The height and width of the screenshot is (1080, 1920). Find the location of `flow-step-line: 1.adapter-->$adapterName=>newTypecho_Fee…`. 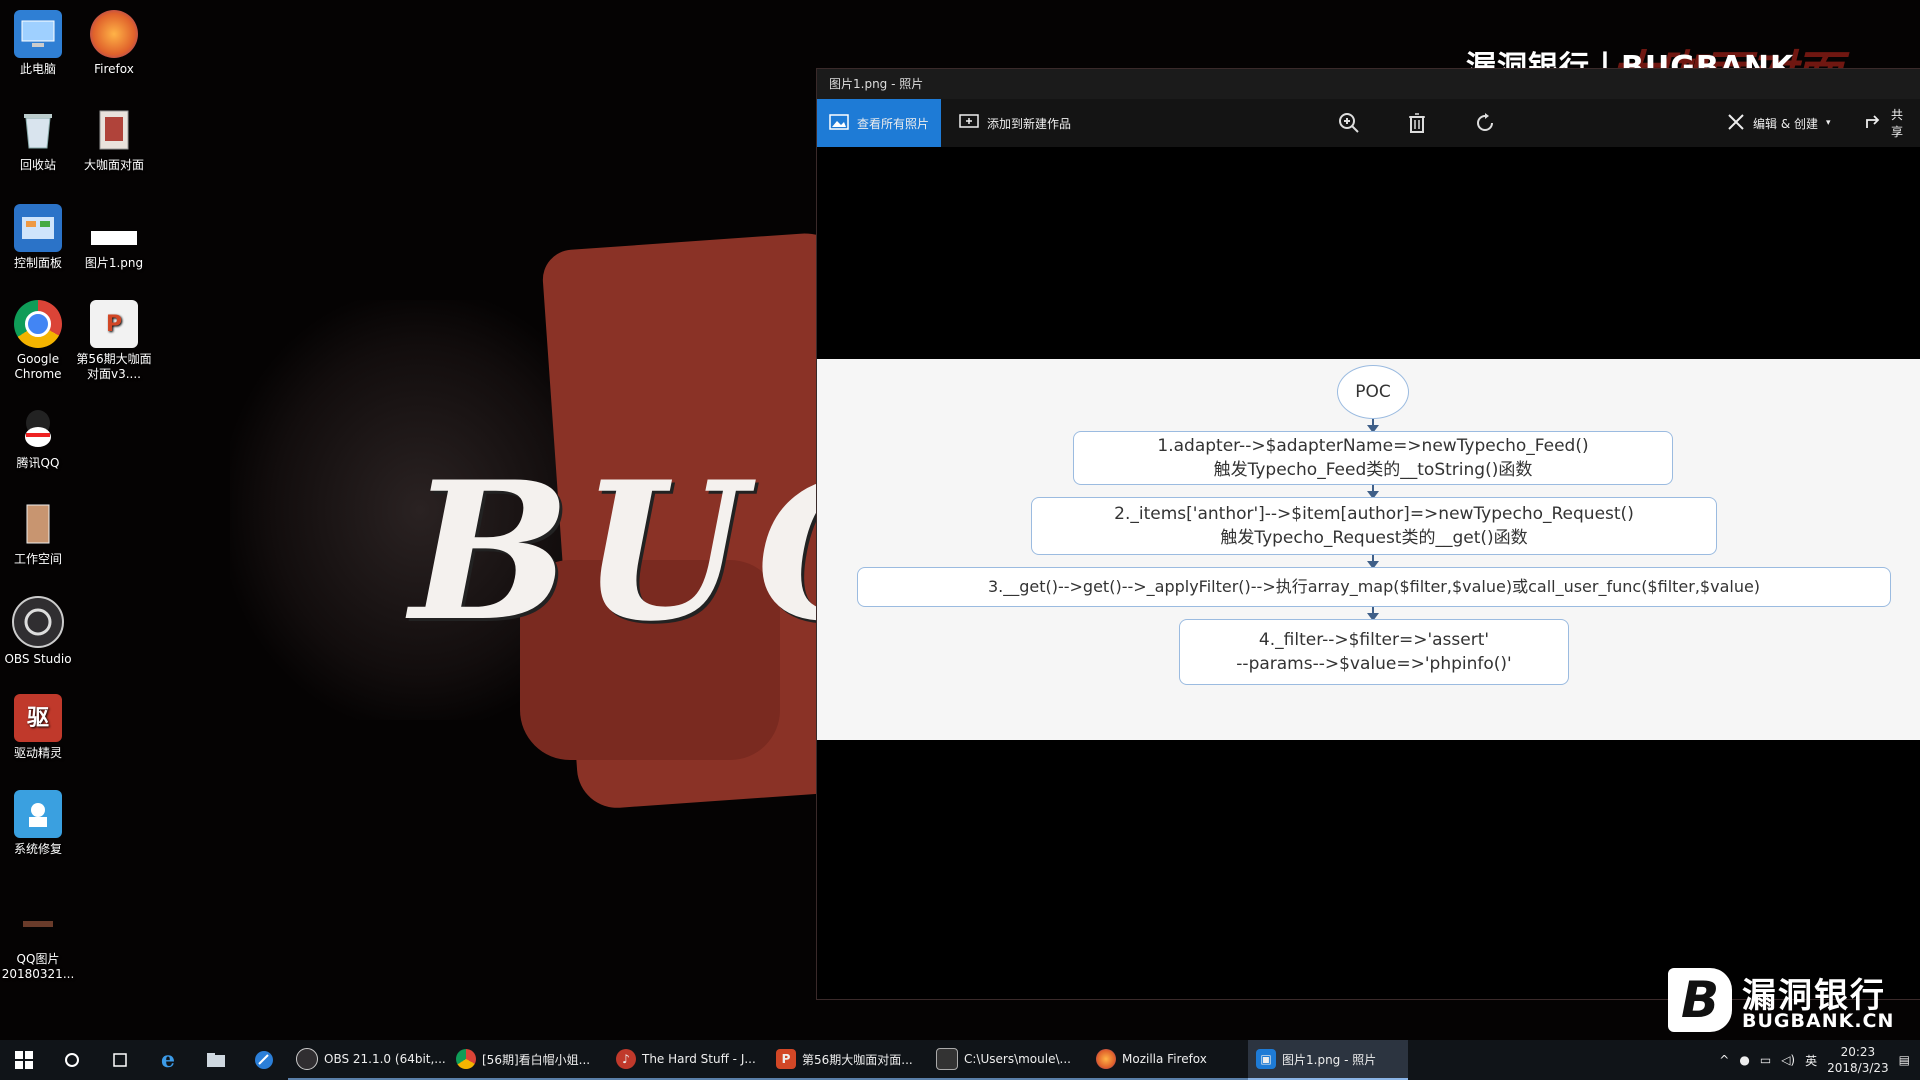

flow-step-line: 1.adapter-->$adapterName=>newTypecho_Fee… is located at coordinates (1373, 446).